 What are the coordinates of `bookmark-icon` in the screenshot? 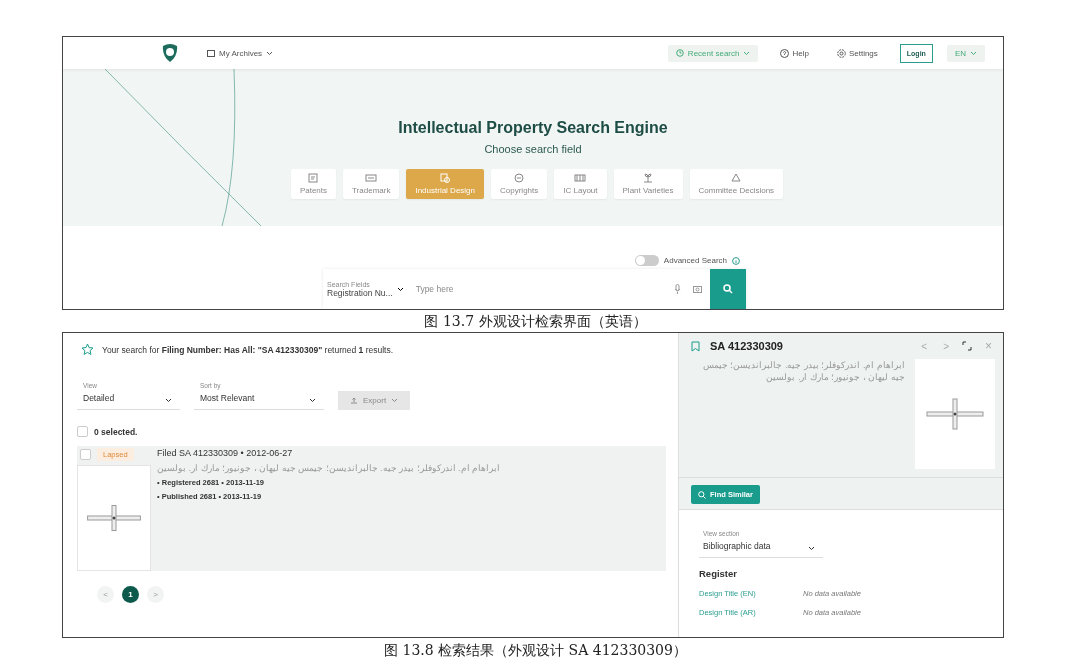 It's located at (695, 346).